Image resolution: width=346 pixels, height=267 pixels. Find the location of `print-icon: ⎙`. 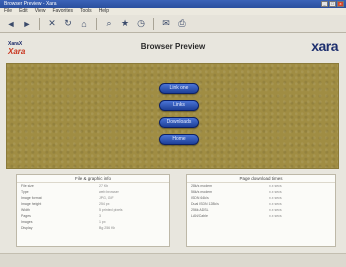

print-icon: ⎙ is located at coordinates (182, 23).